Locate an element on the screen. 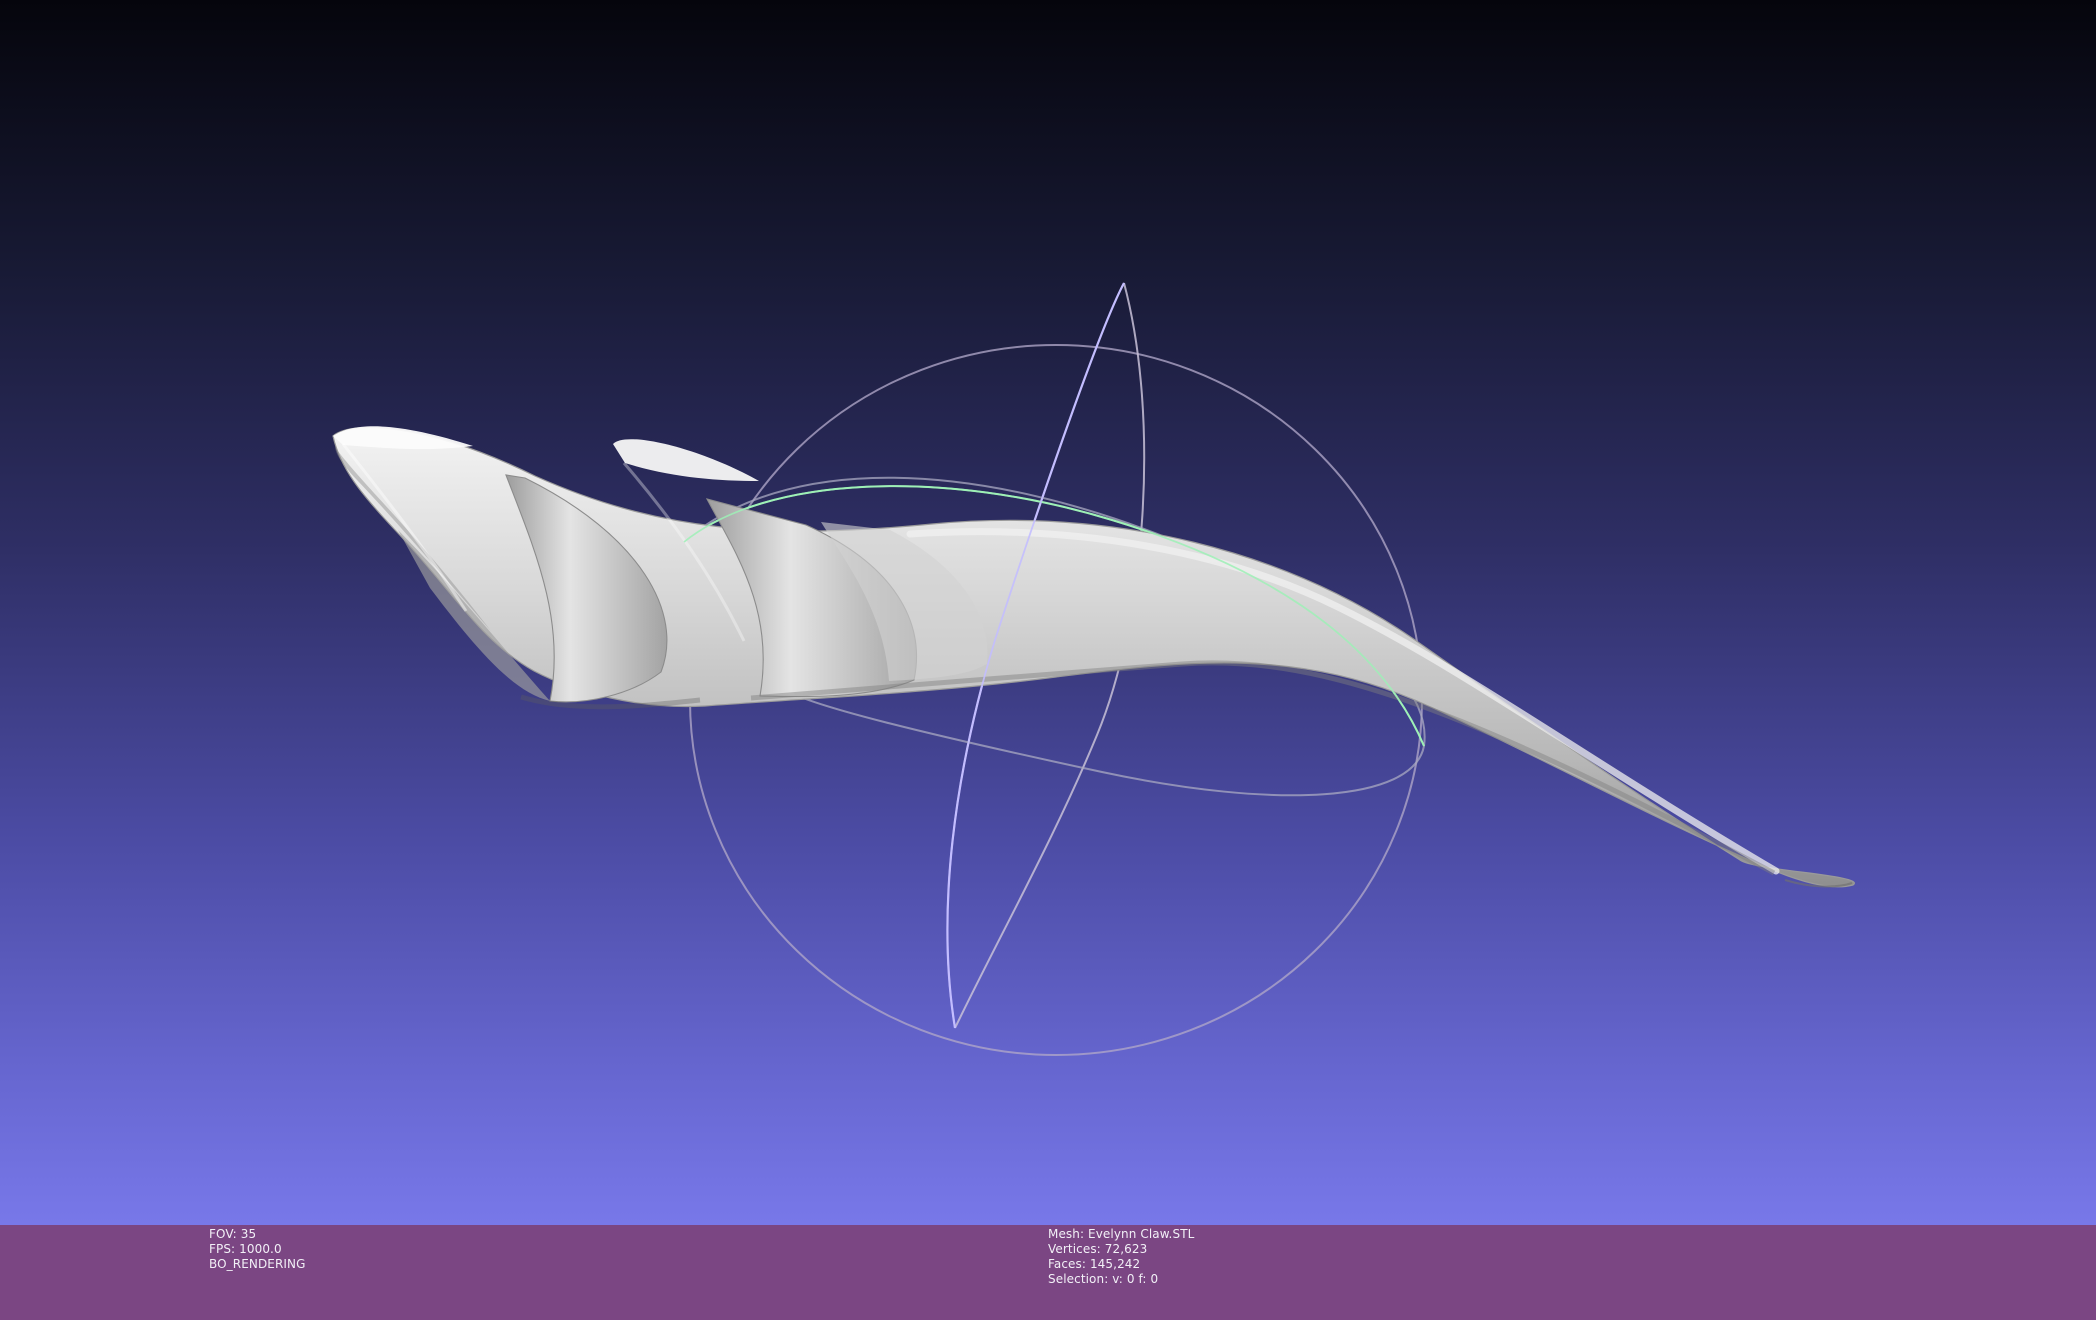 This screenshot has width=2096, height=1320. selection-label: Selection: v: 0 f: 0 is located at coordinates (1103, 1279).